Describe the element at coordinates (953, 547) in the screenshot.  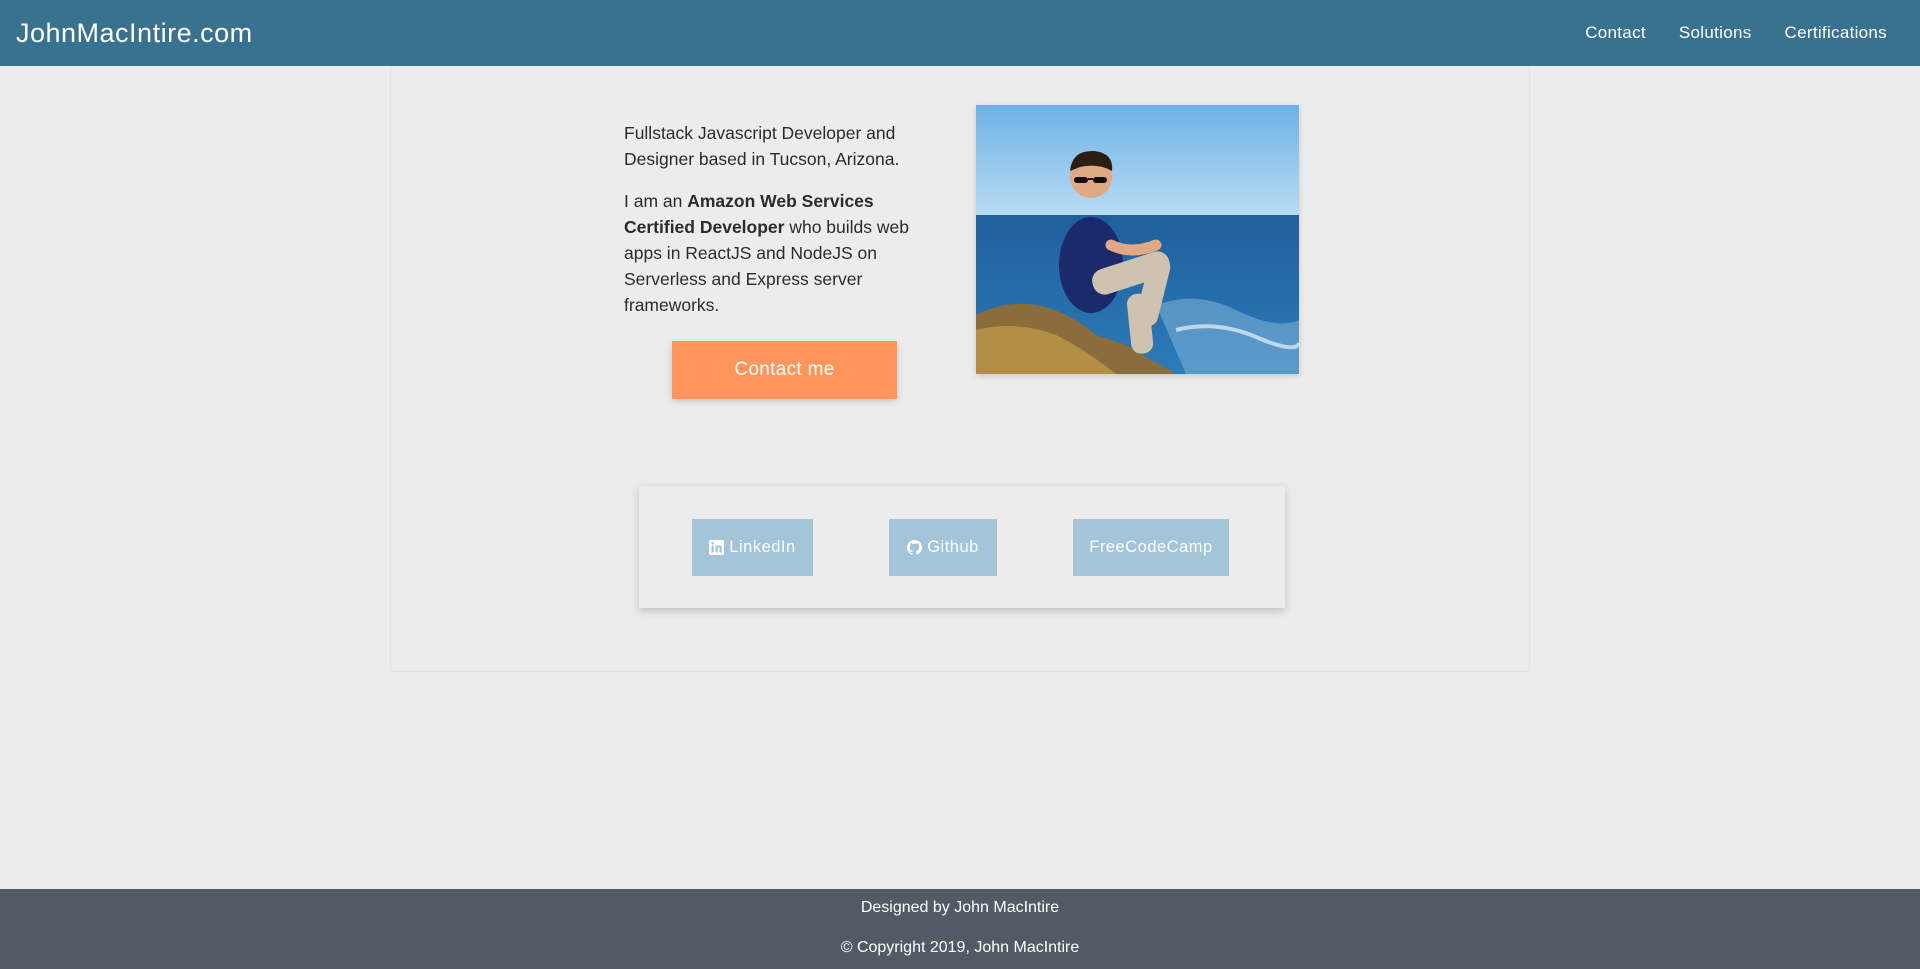
I see `github-label: Github` at that location.